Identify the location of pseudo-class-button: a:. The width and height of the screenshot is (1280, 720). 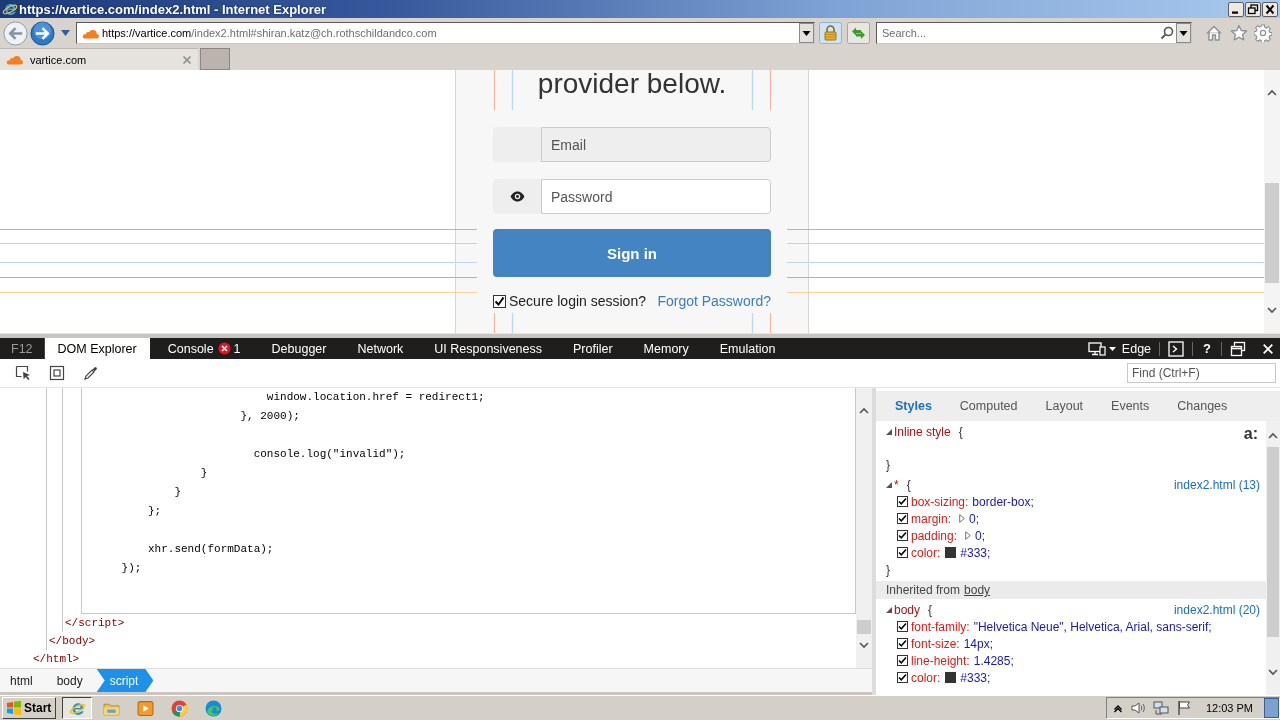
(1250, 434).